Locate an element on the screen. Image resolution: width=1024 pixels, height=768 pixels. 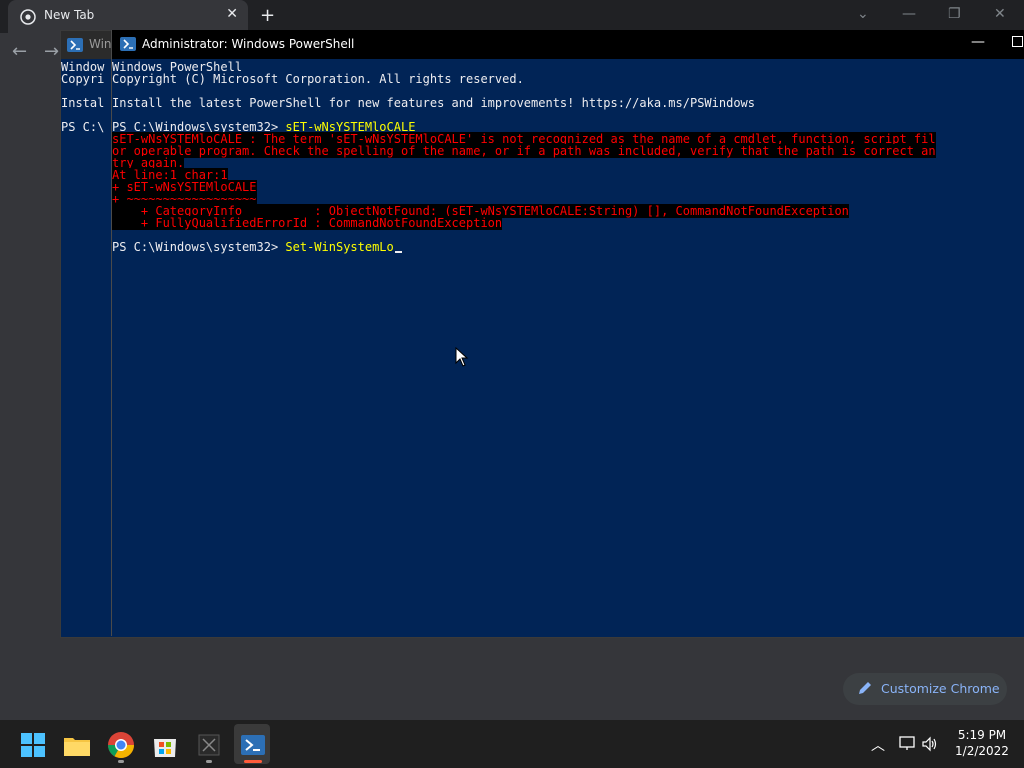
mouse-pointer-icon is located at coordinates (462, 357).